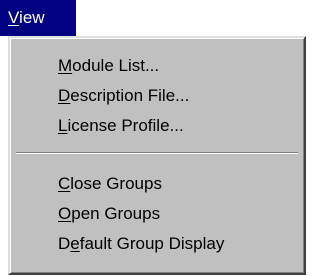 This screenshot has height=276, width=320. Describe the element at coordinates (32, 17) in the screenshot. I see `view-menu-title-rest: iew` at that location.